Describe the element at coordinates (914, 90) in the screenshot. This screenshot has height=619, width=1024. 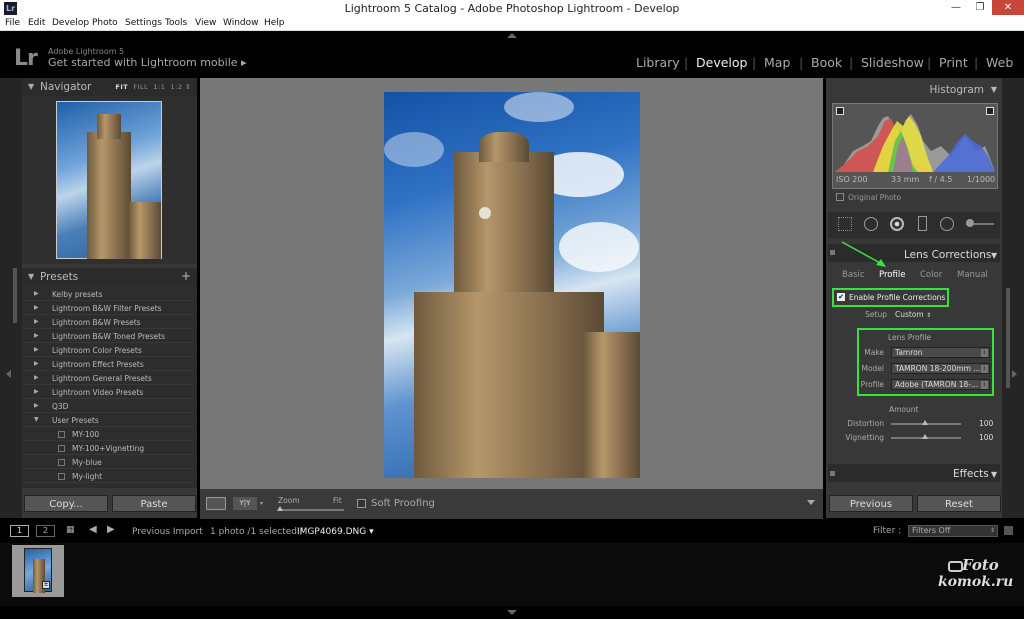
I see `histogram-header: Histogram ▼` at that location.